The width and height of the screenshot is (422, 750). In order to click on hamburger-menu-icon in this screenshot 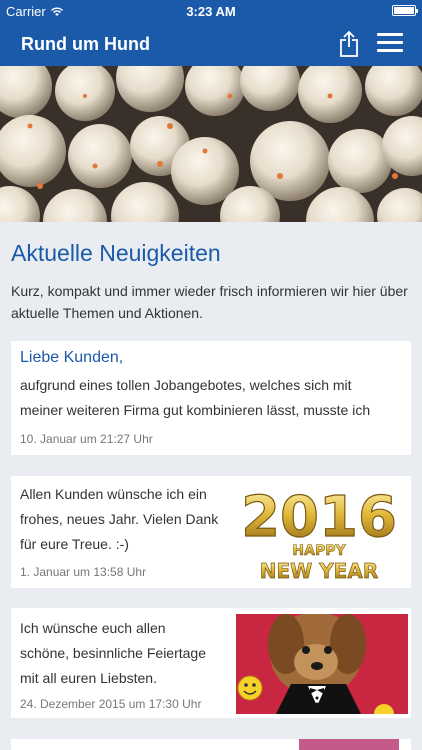, I will do `click(390, 44)`.